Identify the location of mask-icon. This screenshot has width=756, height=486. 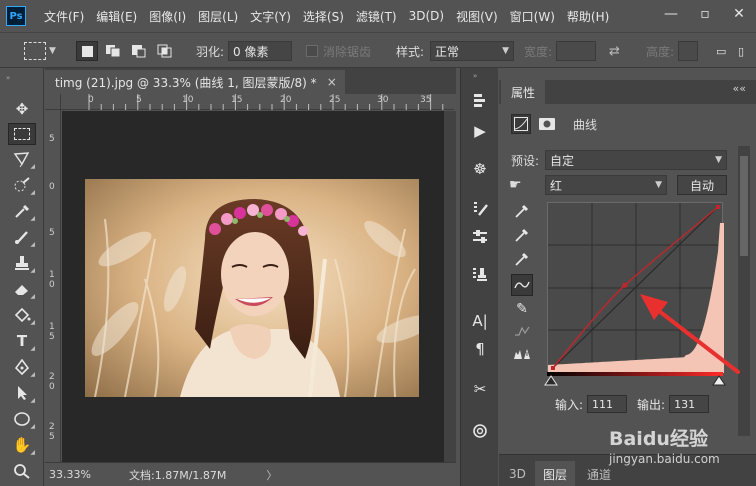
(547, 124).